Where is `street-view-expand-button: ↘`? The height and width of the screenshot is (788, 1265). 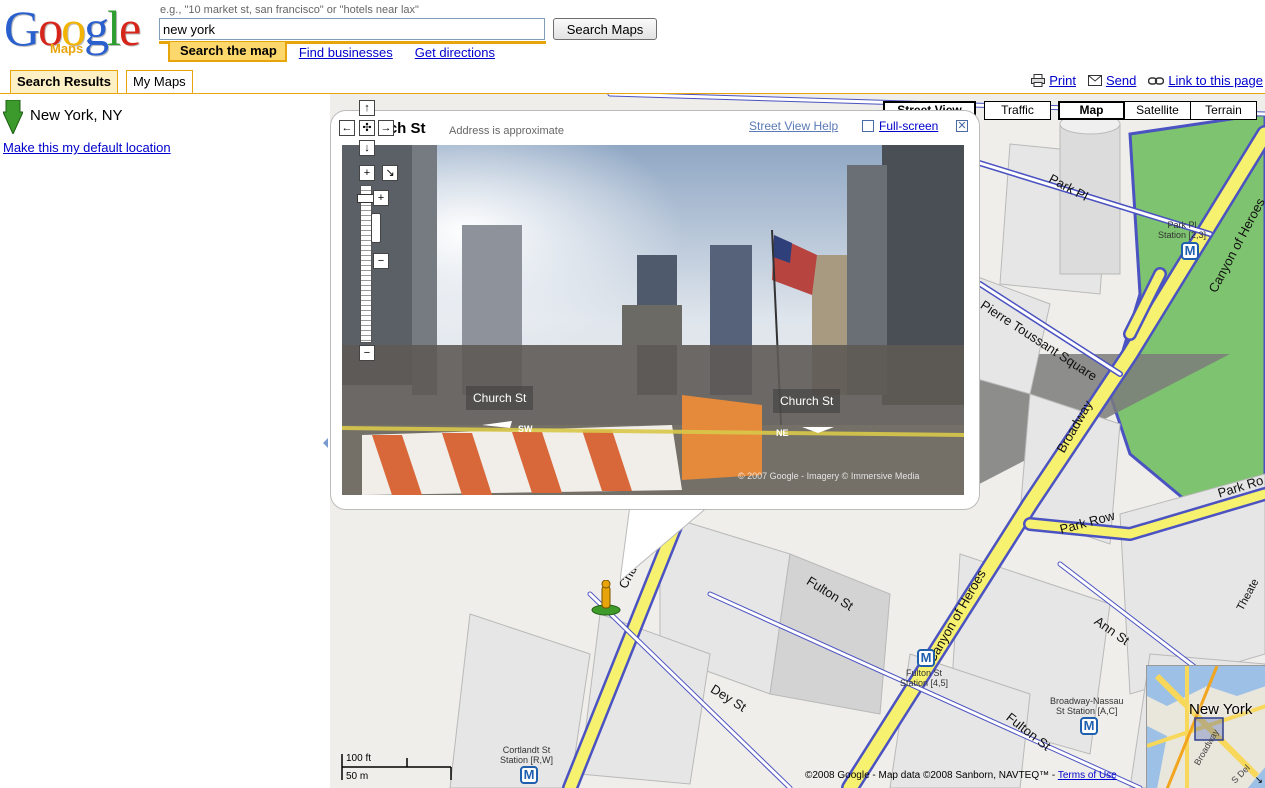 street-view-expand-button: ↘ is located at coordinates (390, 173).